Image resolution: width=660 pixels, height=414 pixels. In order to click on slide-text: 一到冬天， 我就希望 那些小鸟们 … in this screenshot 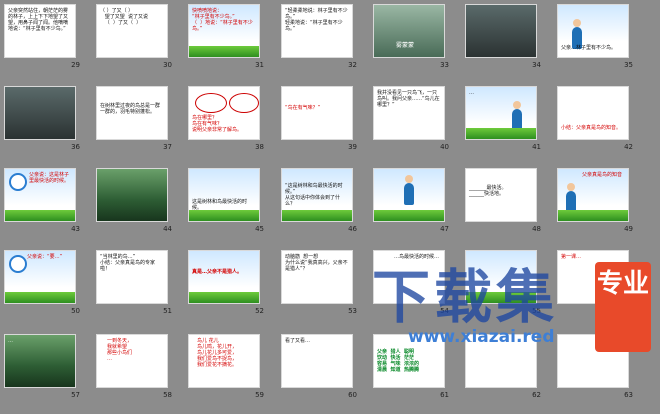, I will do `click(120, 350)`.